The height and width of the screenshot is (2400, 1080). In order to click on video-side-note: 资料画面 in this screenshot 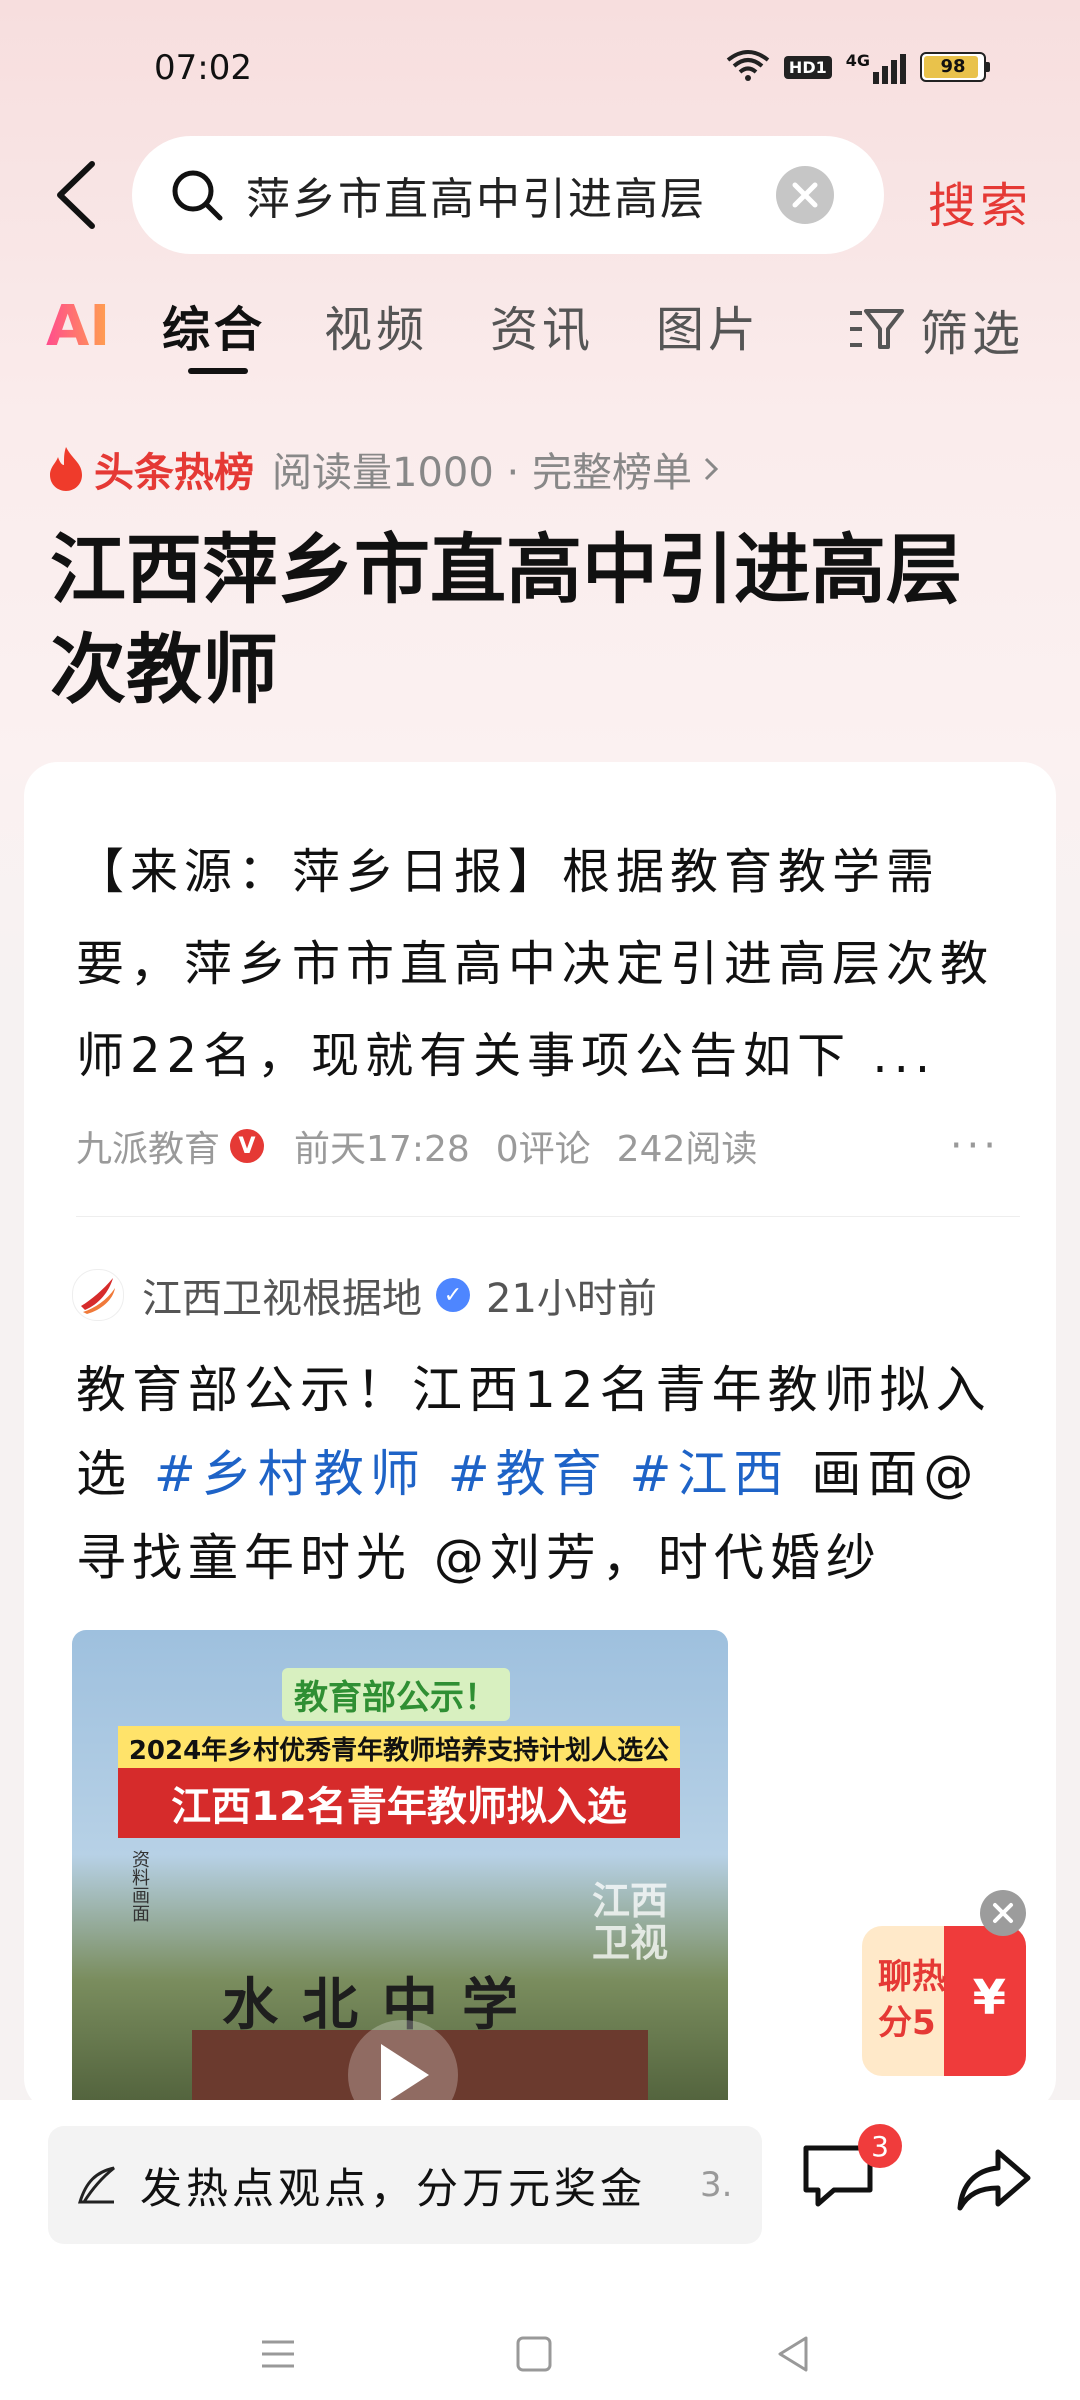, I will do `click(139, 1886)`.